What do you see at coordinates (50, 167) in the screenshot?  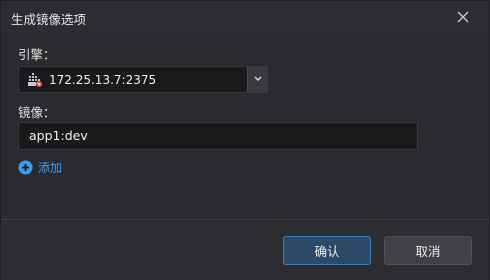 I see `add-label: 添加` at bounding box center [50, 167].